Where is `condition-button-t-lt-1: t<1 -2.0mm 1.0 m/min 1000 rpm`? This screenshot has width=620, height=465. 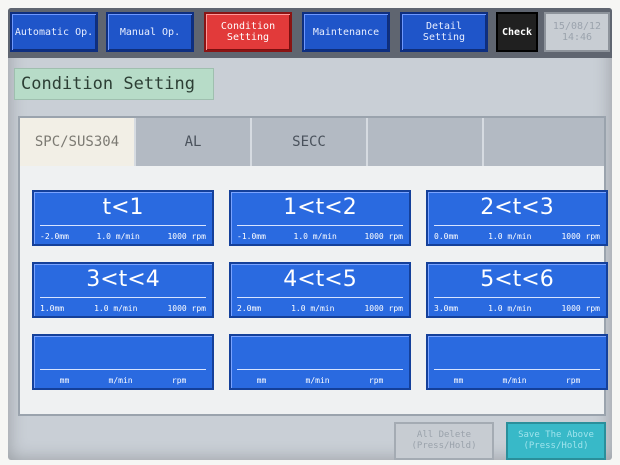
condition-button-t-lt-1: t<1 -2.0mm 1.0 m/min 1000 rpm is located at coordinates (123, 218).